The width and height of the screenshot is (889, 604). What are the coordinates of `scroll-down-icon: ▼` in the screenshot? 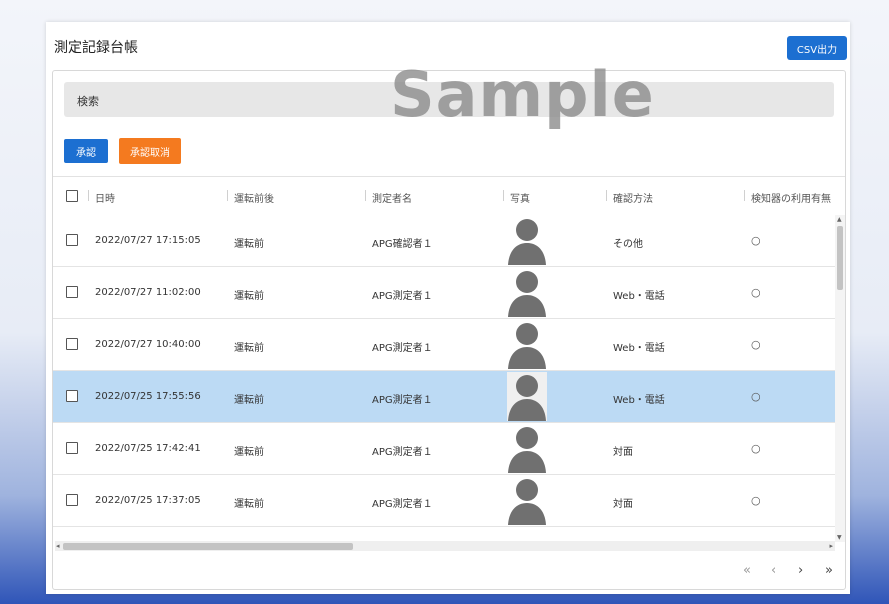 It's located at (839, 537).